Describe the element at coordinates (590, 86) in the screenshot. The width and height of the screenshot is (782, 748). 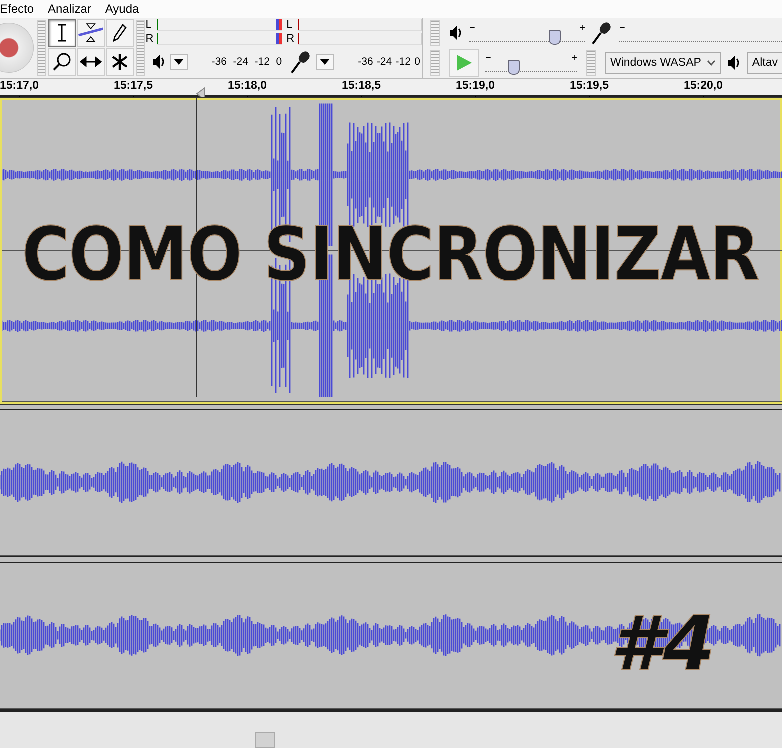
I see `time-label: 15:19,5` at that location.